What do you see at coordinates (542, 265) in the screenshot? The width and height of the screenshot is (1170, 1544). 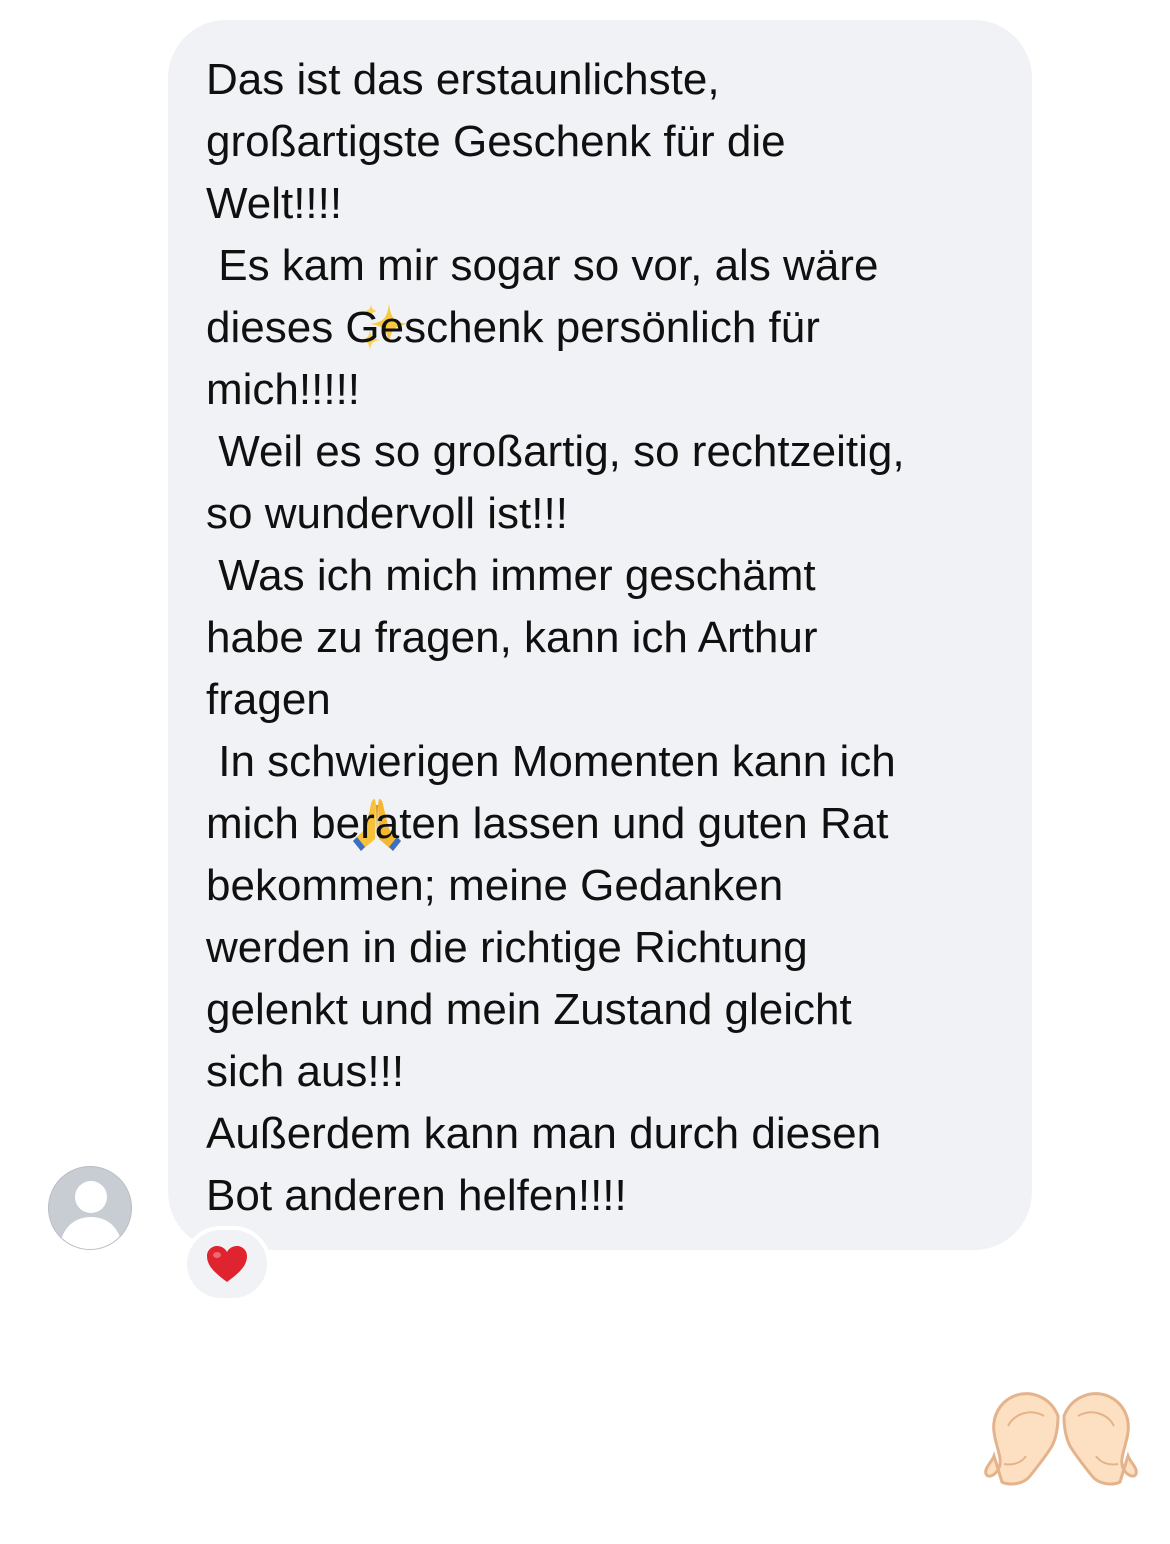 I see `message-line: Es kam mir sogar so vor, als wäre` at bounding box center [542, 265].